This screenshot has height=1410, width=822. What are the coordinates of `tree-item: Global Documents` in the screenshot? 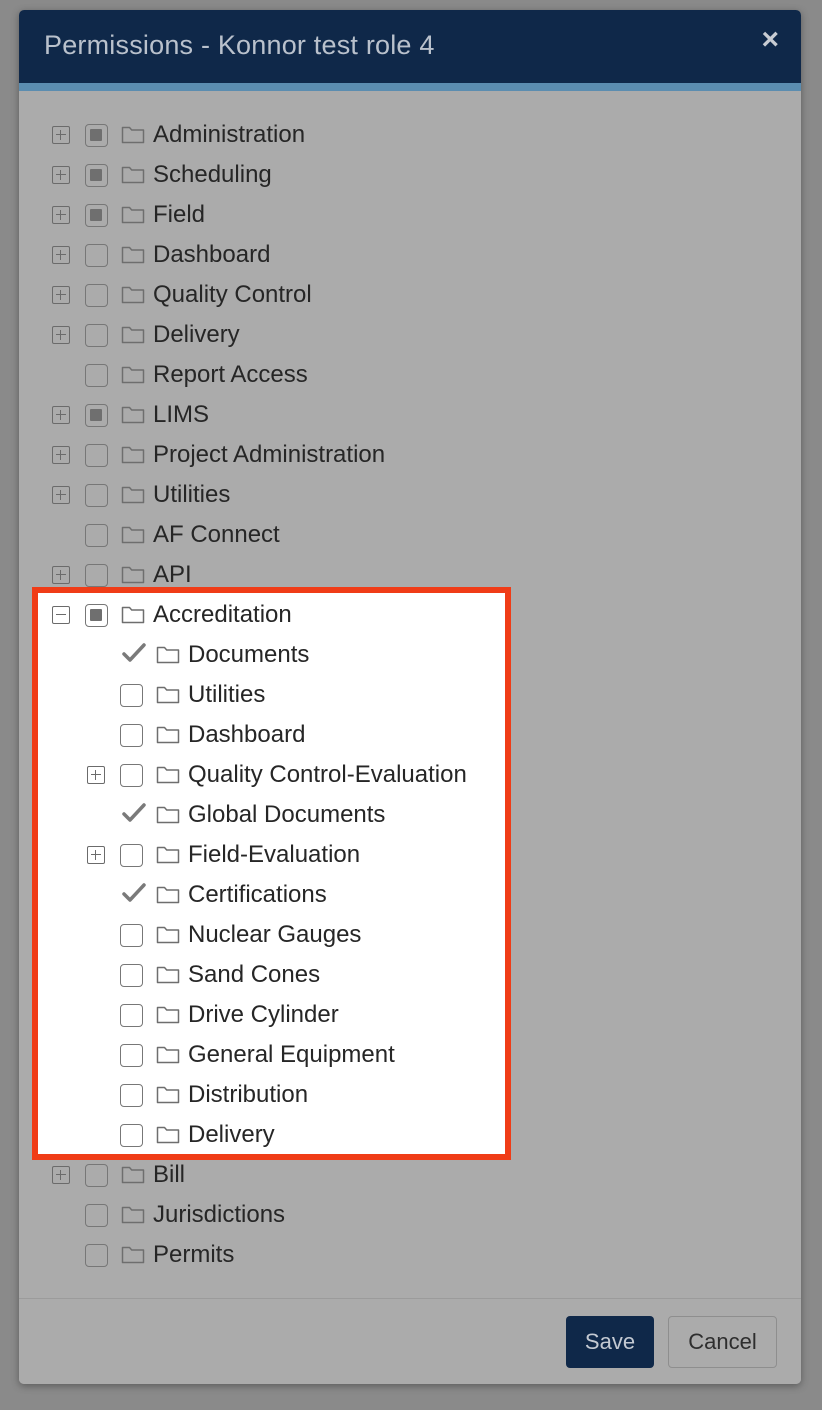 It's located at (399, 815).